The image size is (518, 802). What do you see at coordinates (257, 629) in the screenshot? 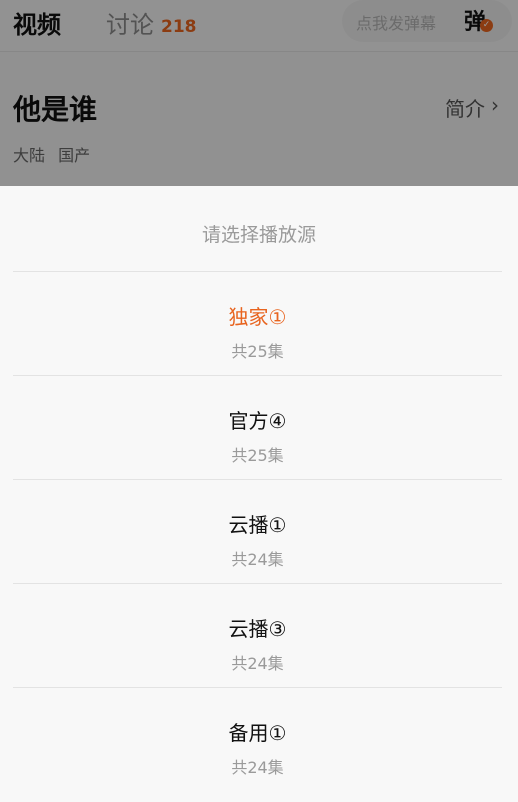
I see `source-name: 云播③` at bounding box center [257, 629].